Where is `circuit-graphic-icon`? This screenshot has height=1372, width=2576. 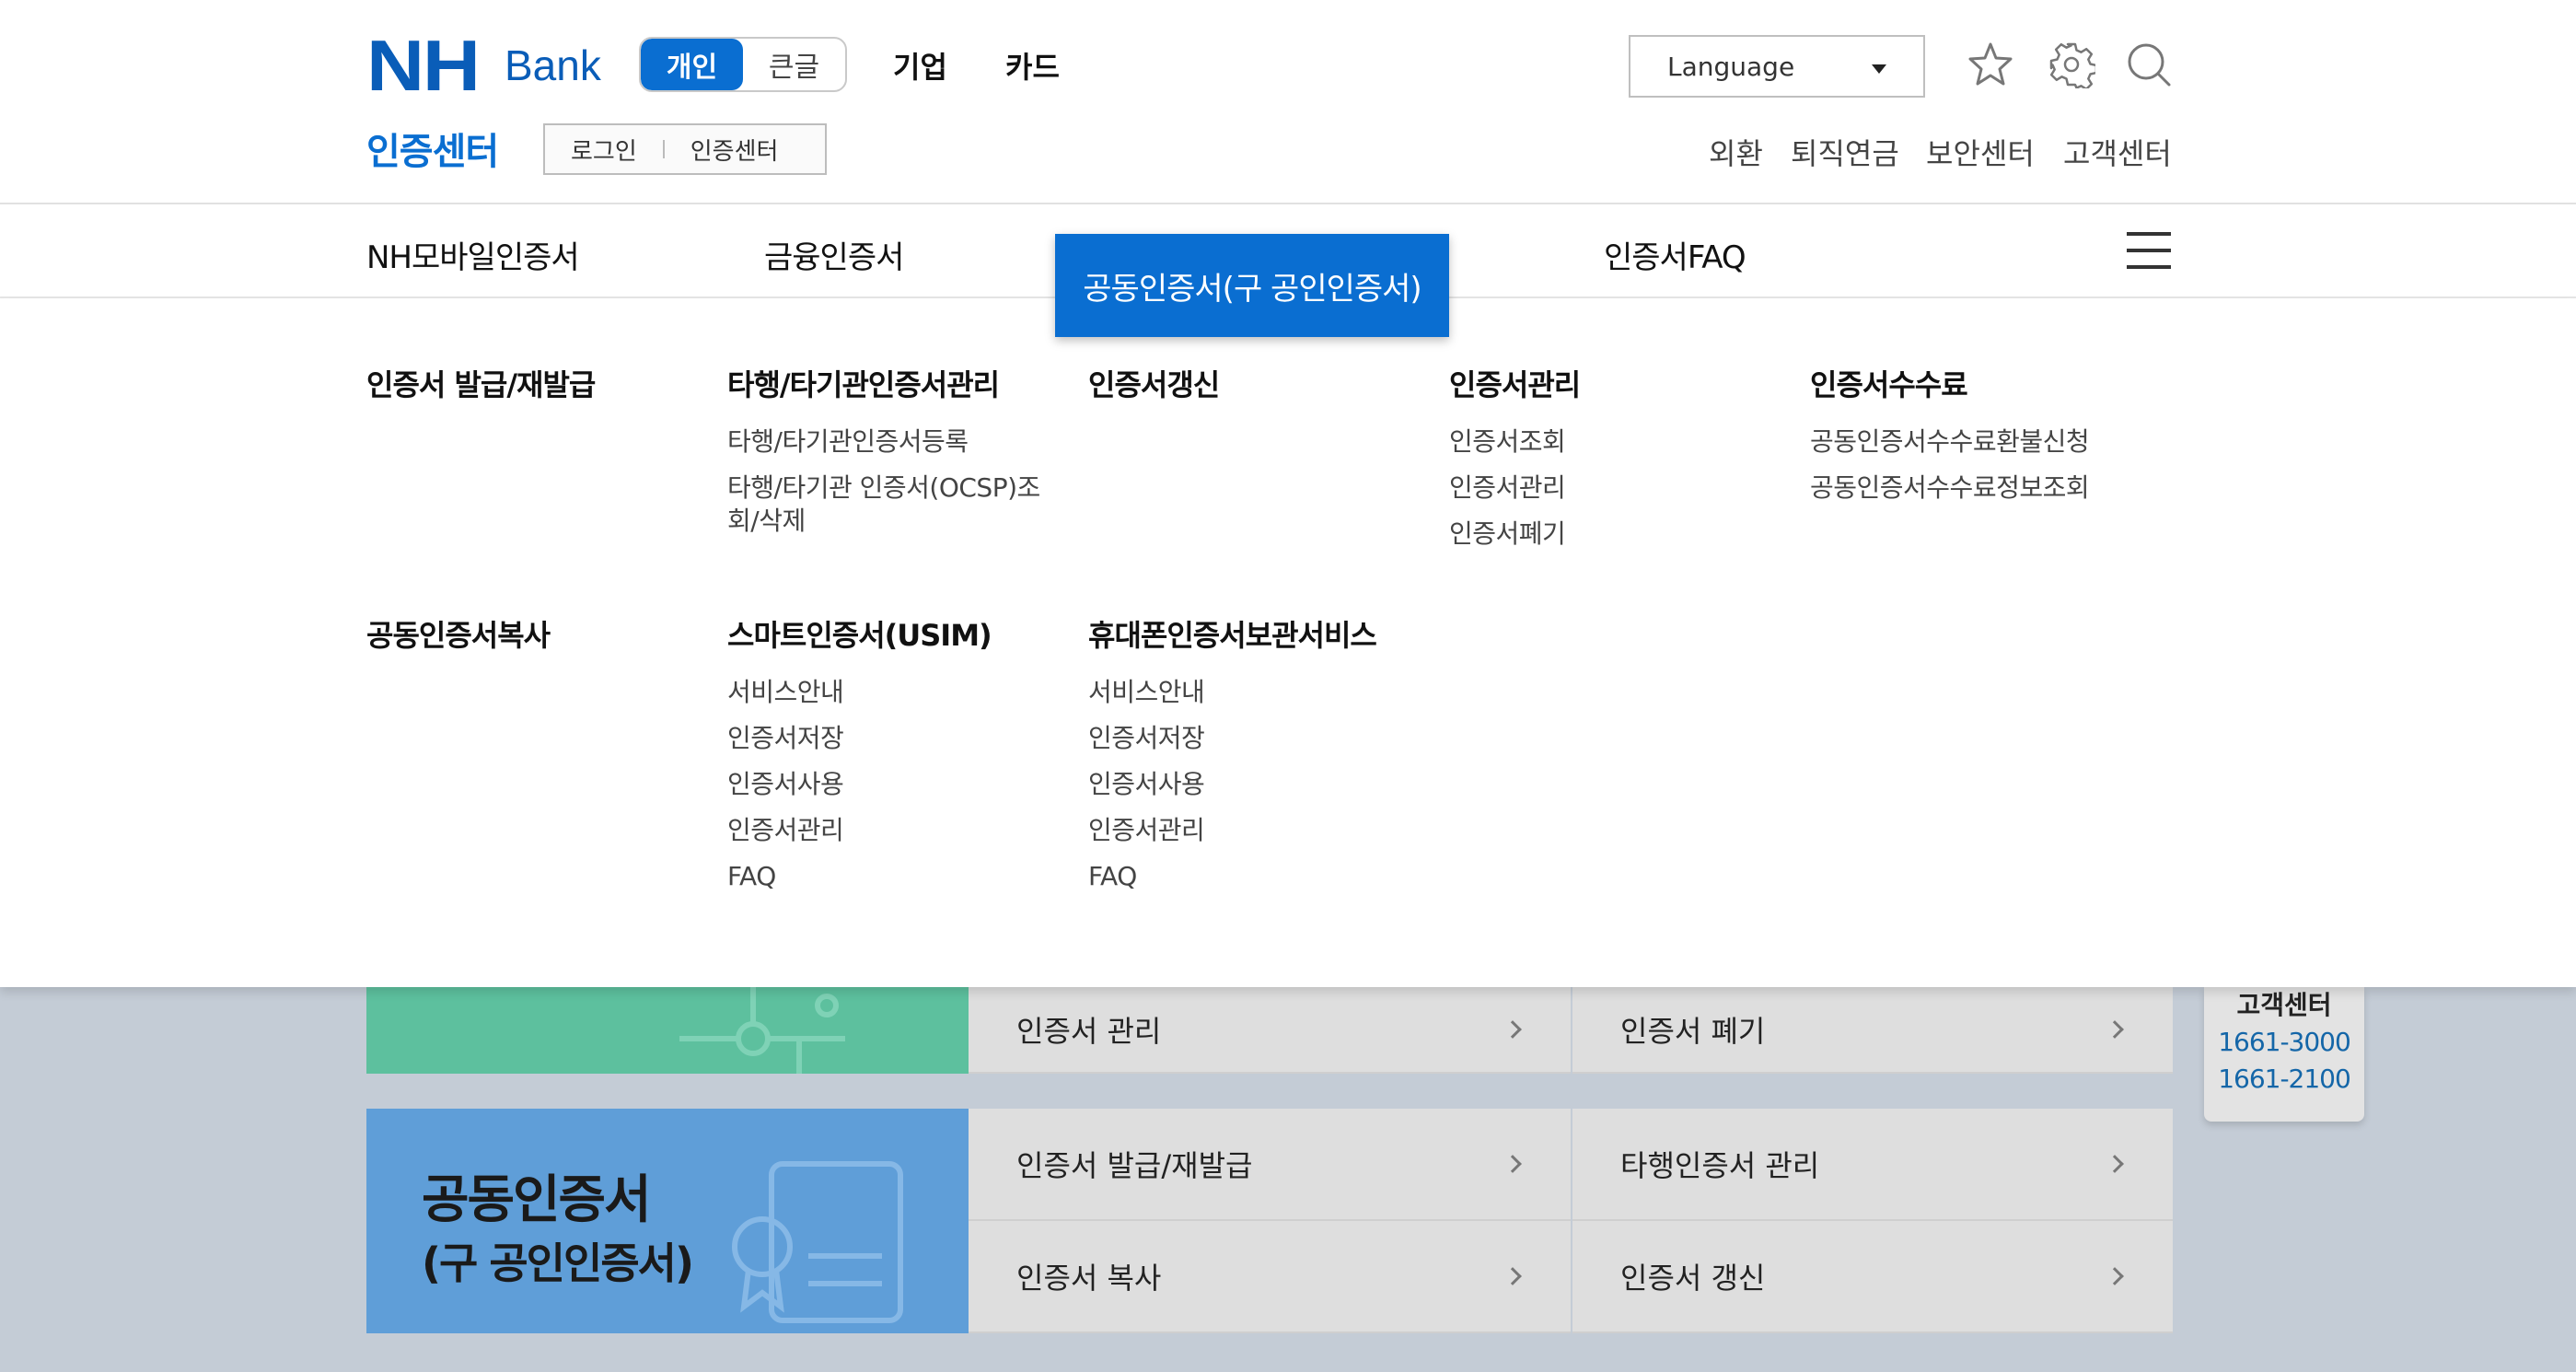
circuit-graphic-icon is located at coordinates (762, 1030).